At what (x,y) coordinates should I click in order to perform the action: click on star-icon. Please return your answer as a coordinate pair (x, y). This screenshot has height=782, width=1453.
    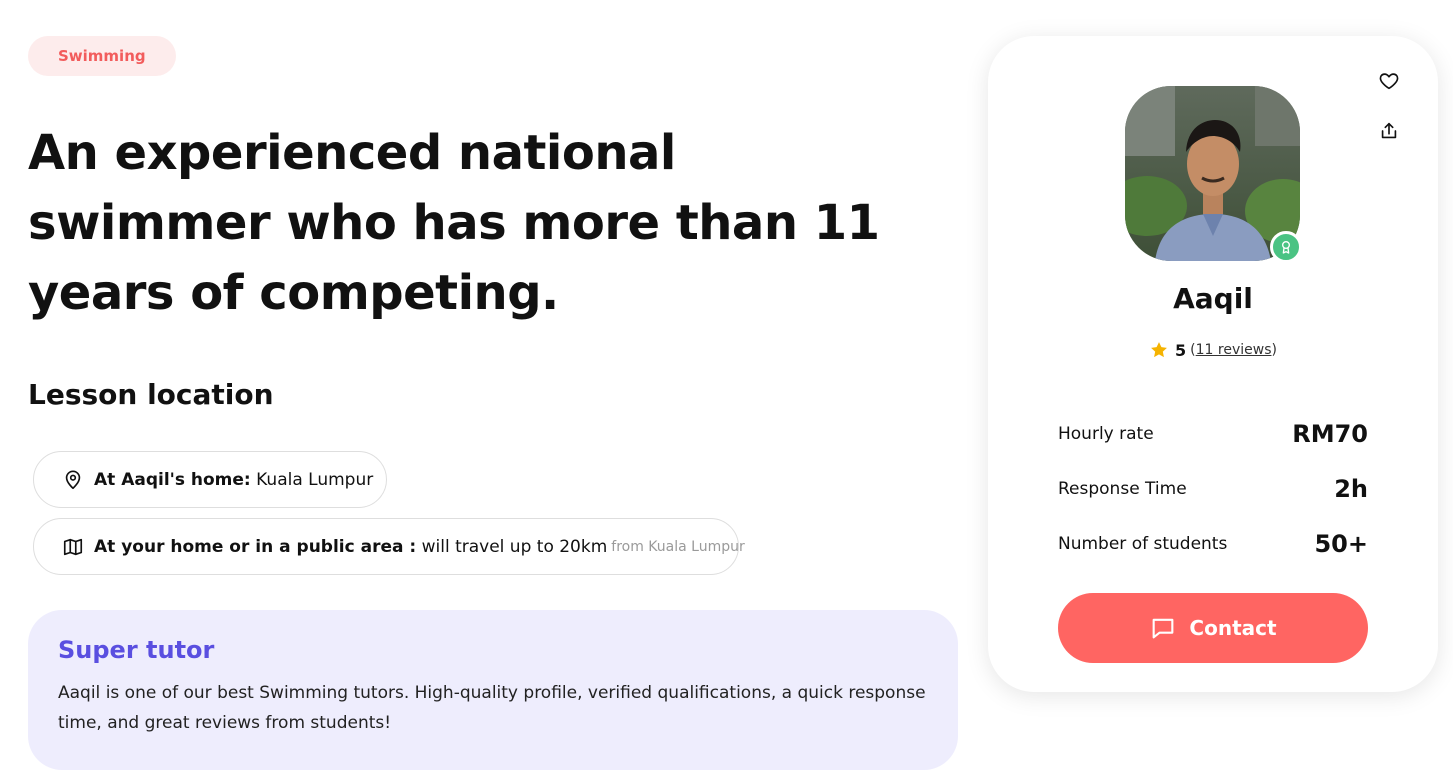
    Looking at the image, I should click on (1159, 350).